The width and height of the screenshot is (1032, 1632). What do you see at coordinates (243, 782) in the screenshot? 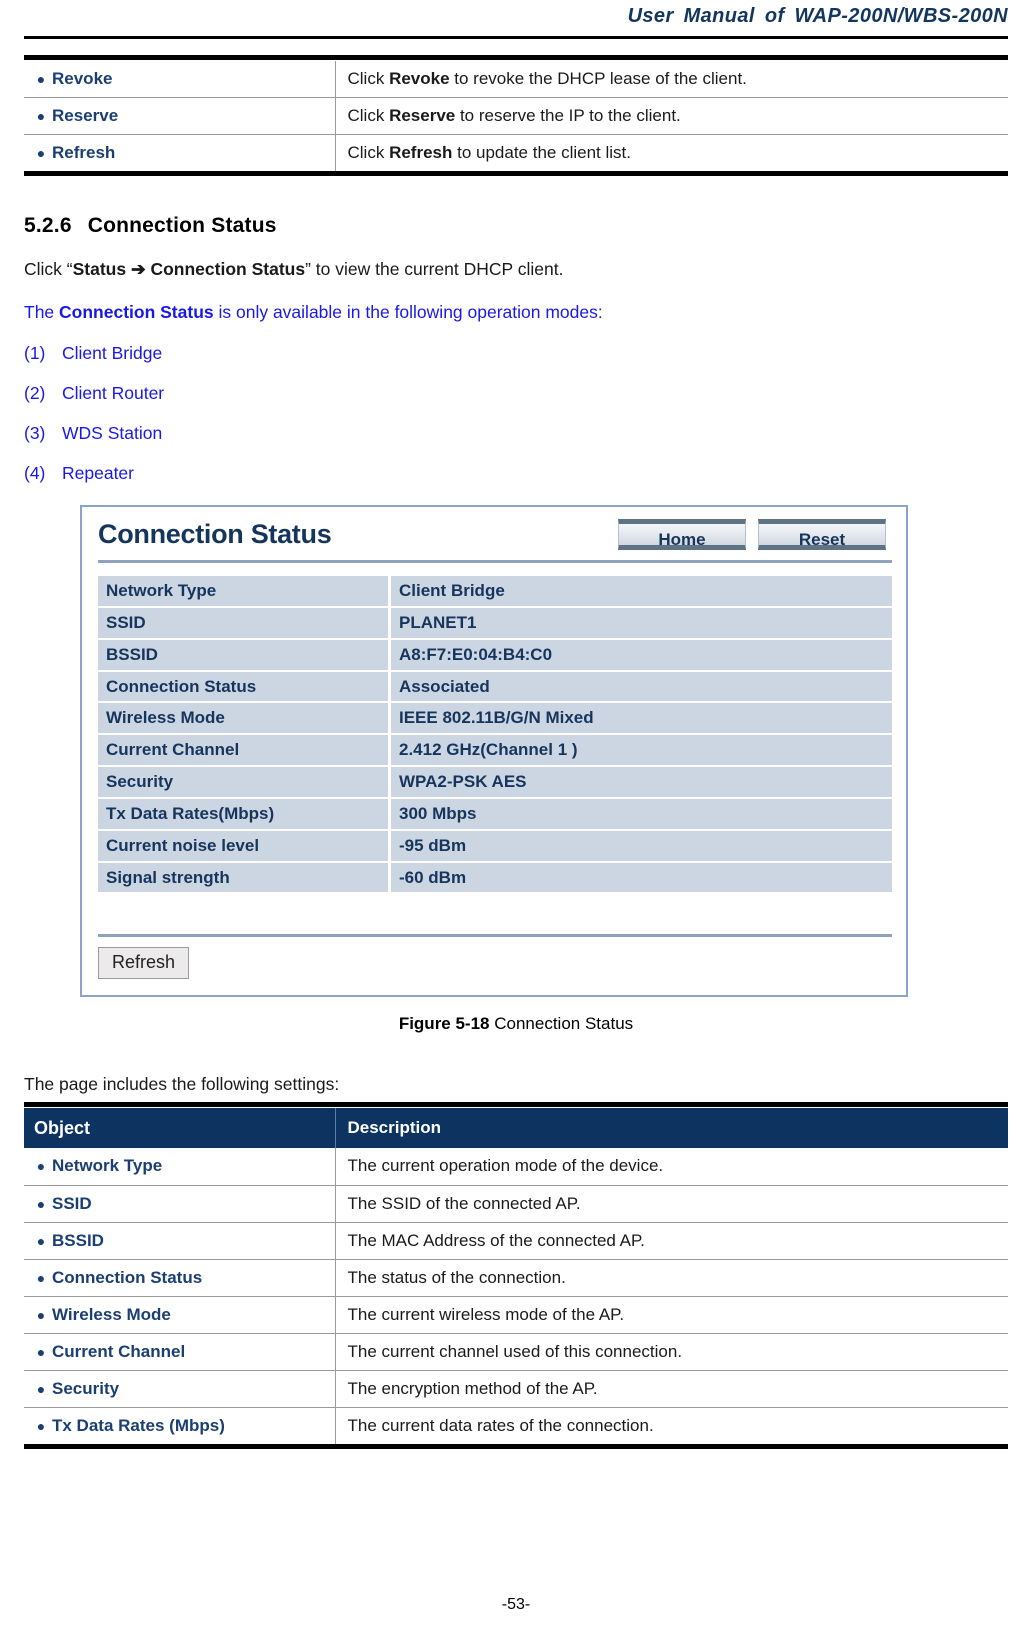
I see `status-key: Security` at bounding box center [243, 782].